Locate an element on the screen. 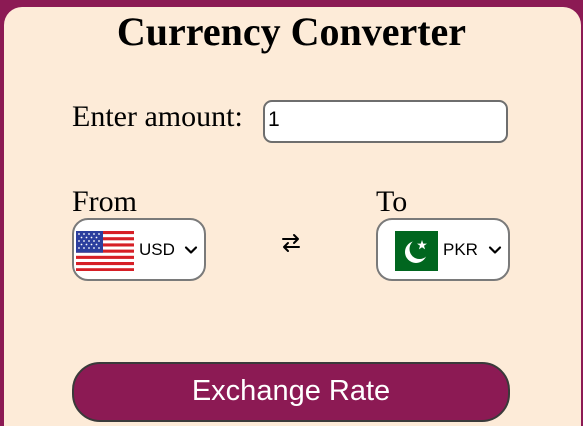  from-currency-code: USD is located at coordinates (157, 249).